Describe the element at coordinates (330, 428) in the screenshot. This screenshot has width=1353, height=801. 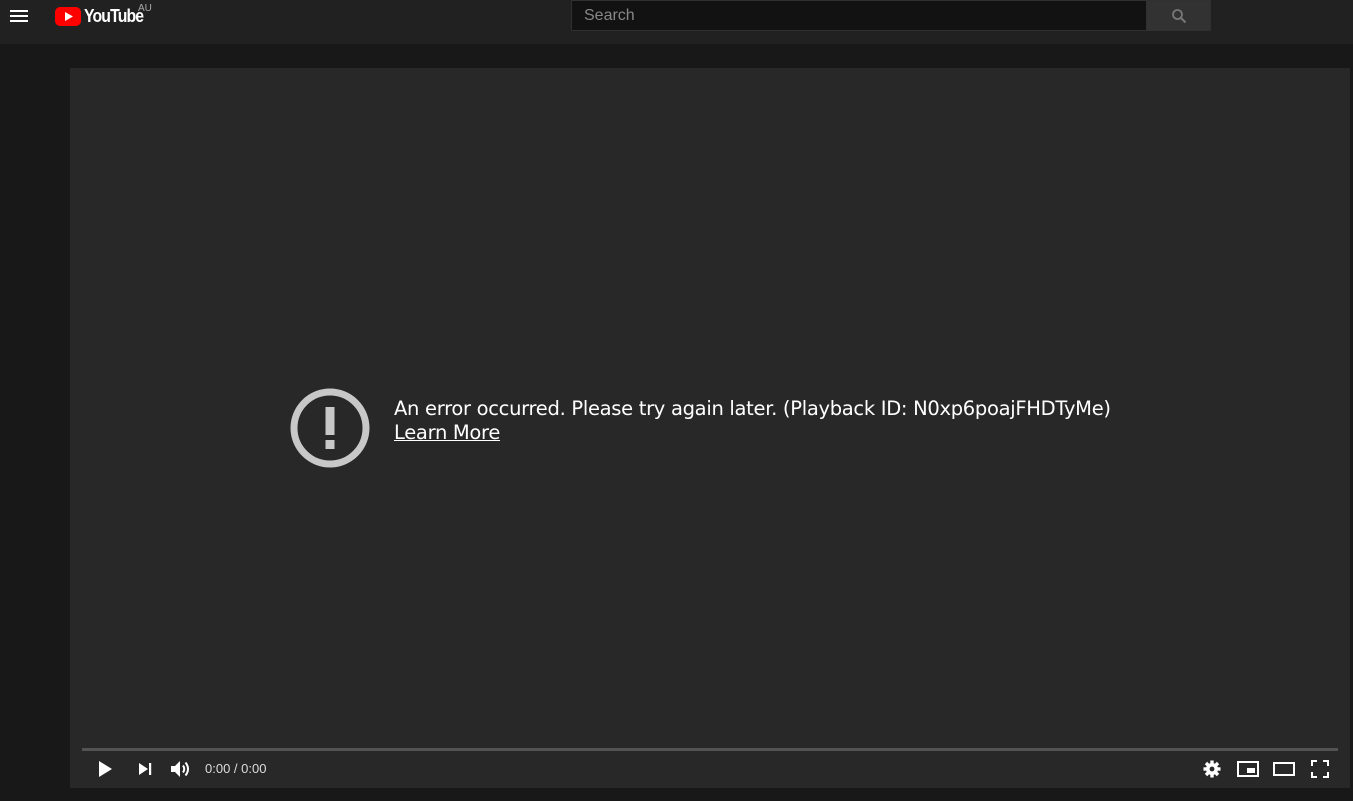
I see `exclamation-circle-icon` at that location.